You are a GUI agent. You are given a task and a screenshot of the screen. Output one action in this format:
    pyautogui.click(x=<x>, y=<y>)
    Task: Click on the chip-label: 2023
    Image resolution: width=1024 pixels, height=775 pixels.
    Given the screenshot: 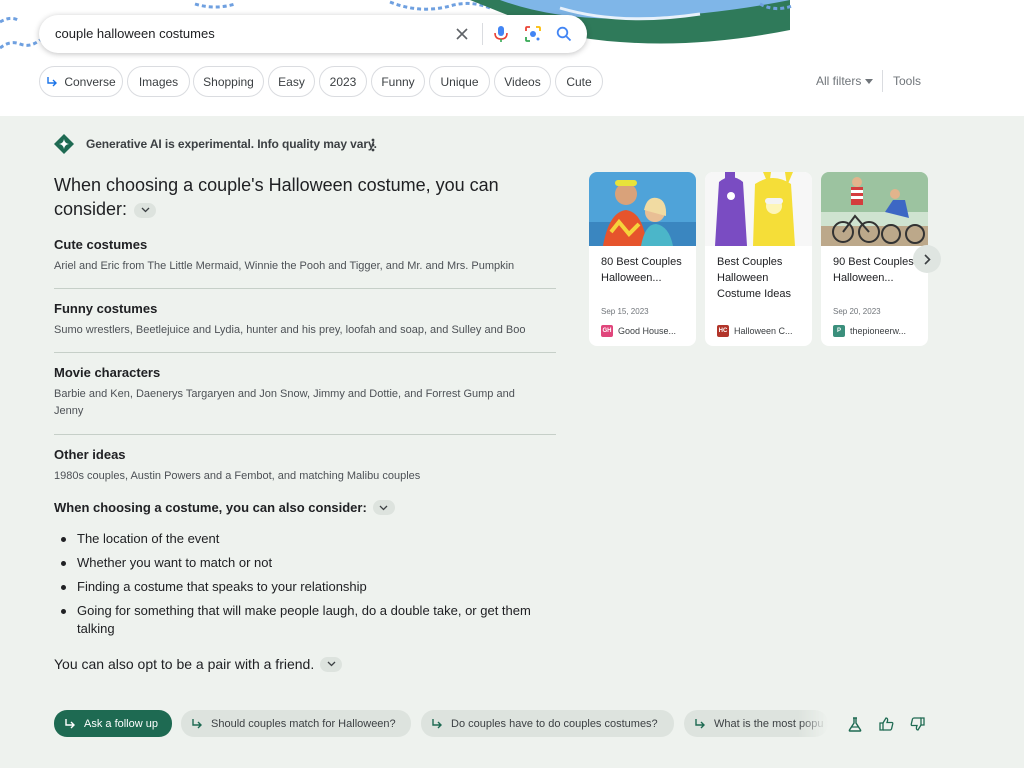 What is the action you would take?
    pyautogui.click(x=343, y=81)
    